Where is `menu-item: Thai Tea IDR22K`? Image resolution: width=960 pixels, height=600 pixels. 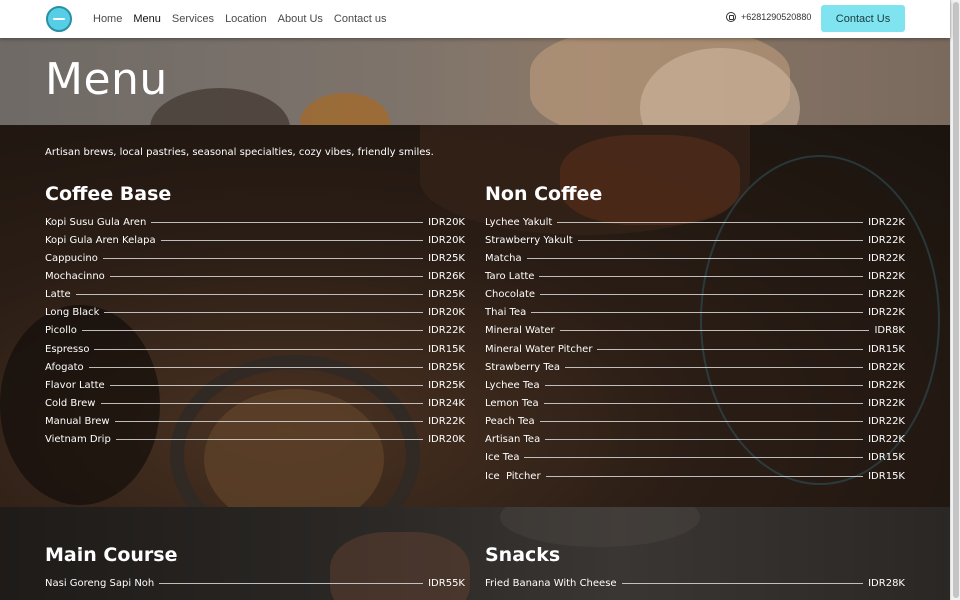
menu-item: Thai Tea IDR22K is located at coordinates (695, 313).